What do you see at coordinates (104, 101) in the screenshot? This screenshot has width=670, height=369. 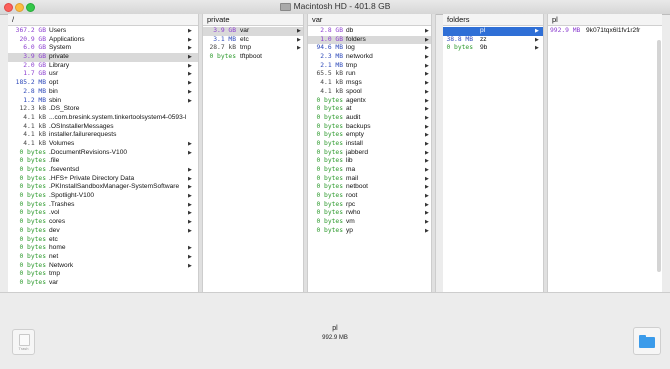 I see `list-item: 1.2 MB sbin ▶` at bounding box center [104, 101].